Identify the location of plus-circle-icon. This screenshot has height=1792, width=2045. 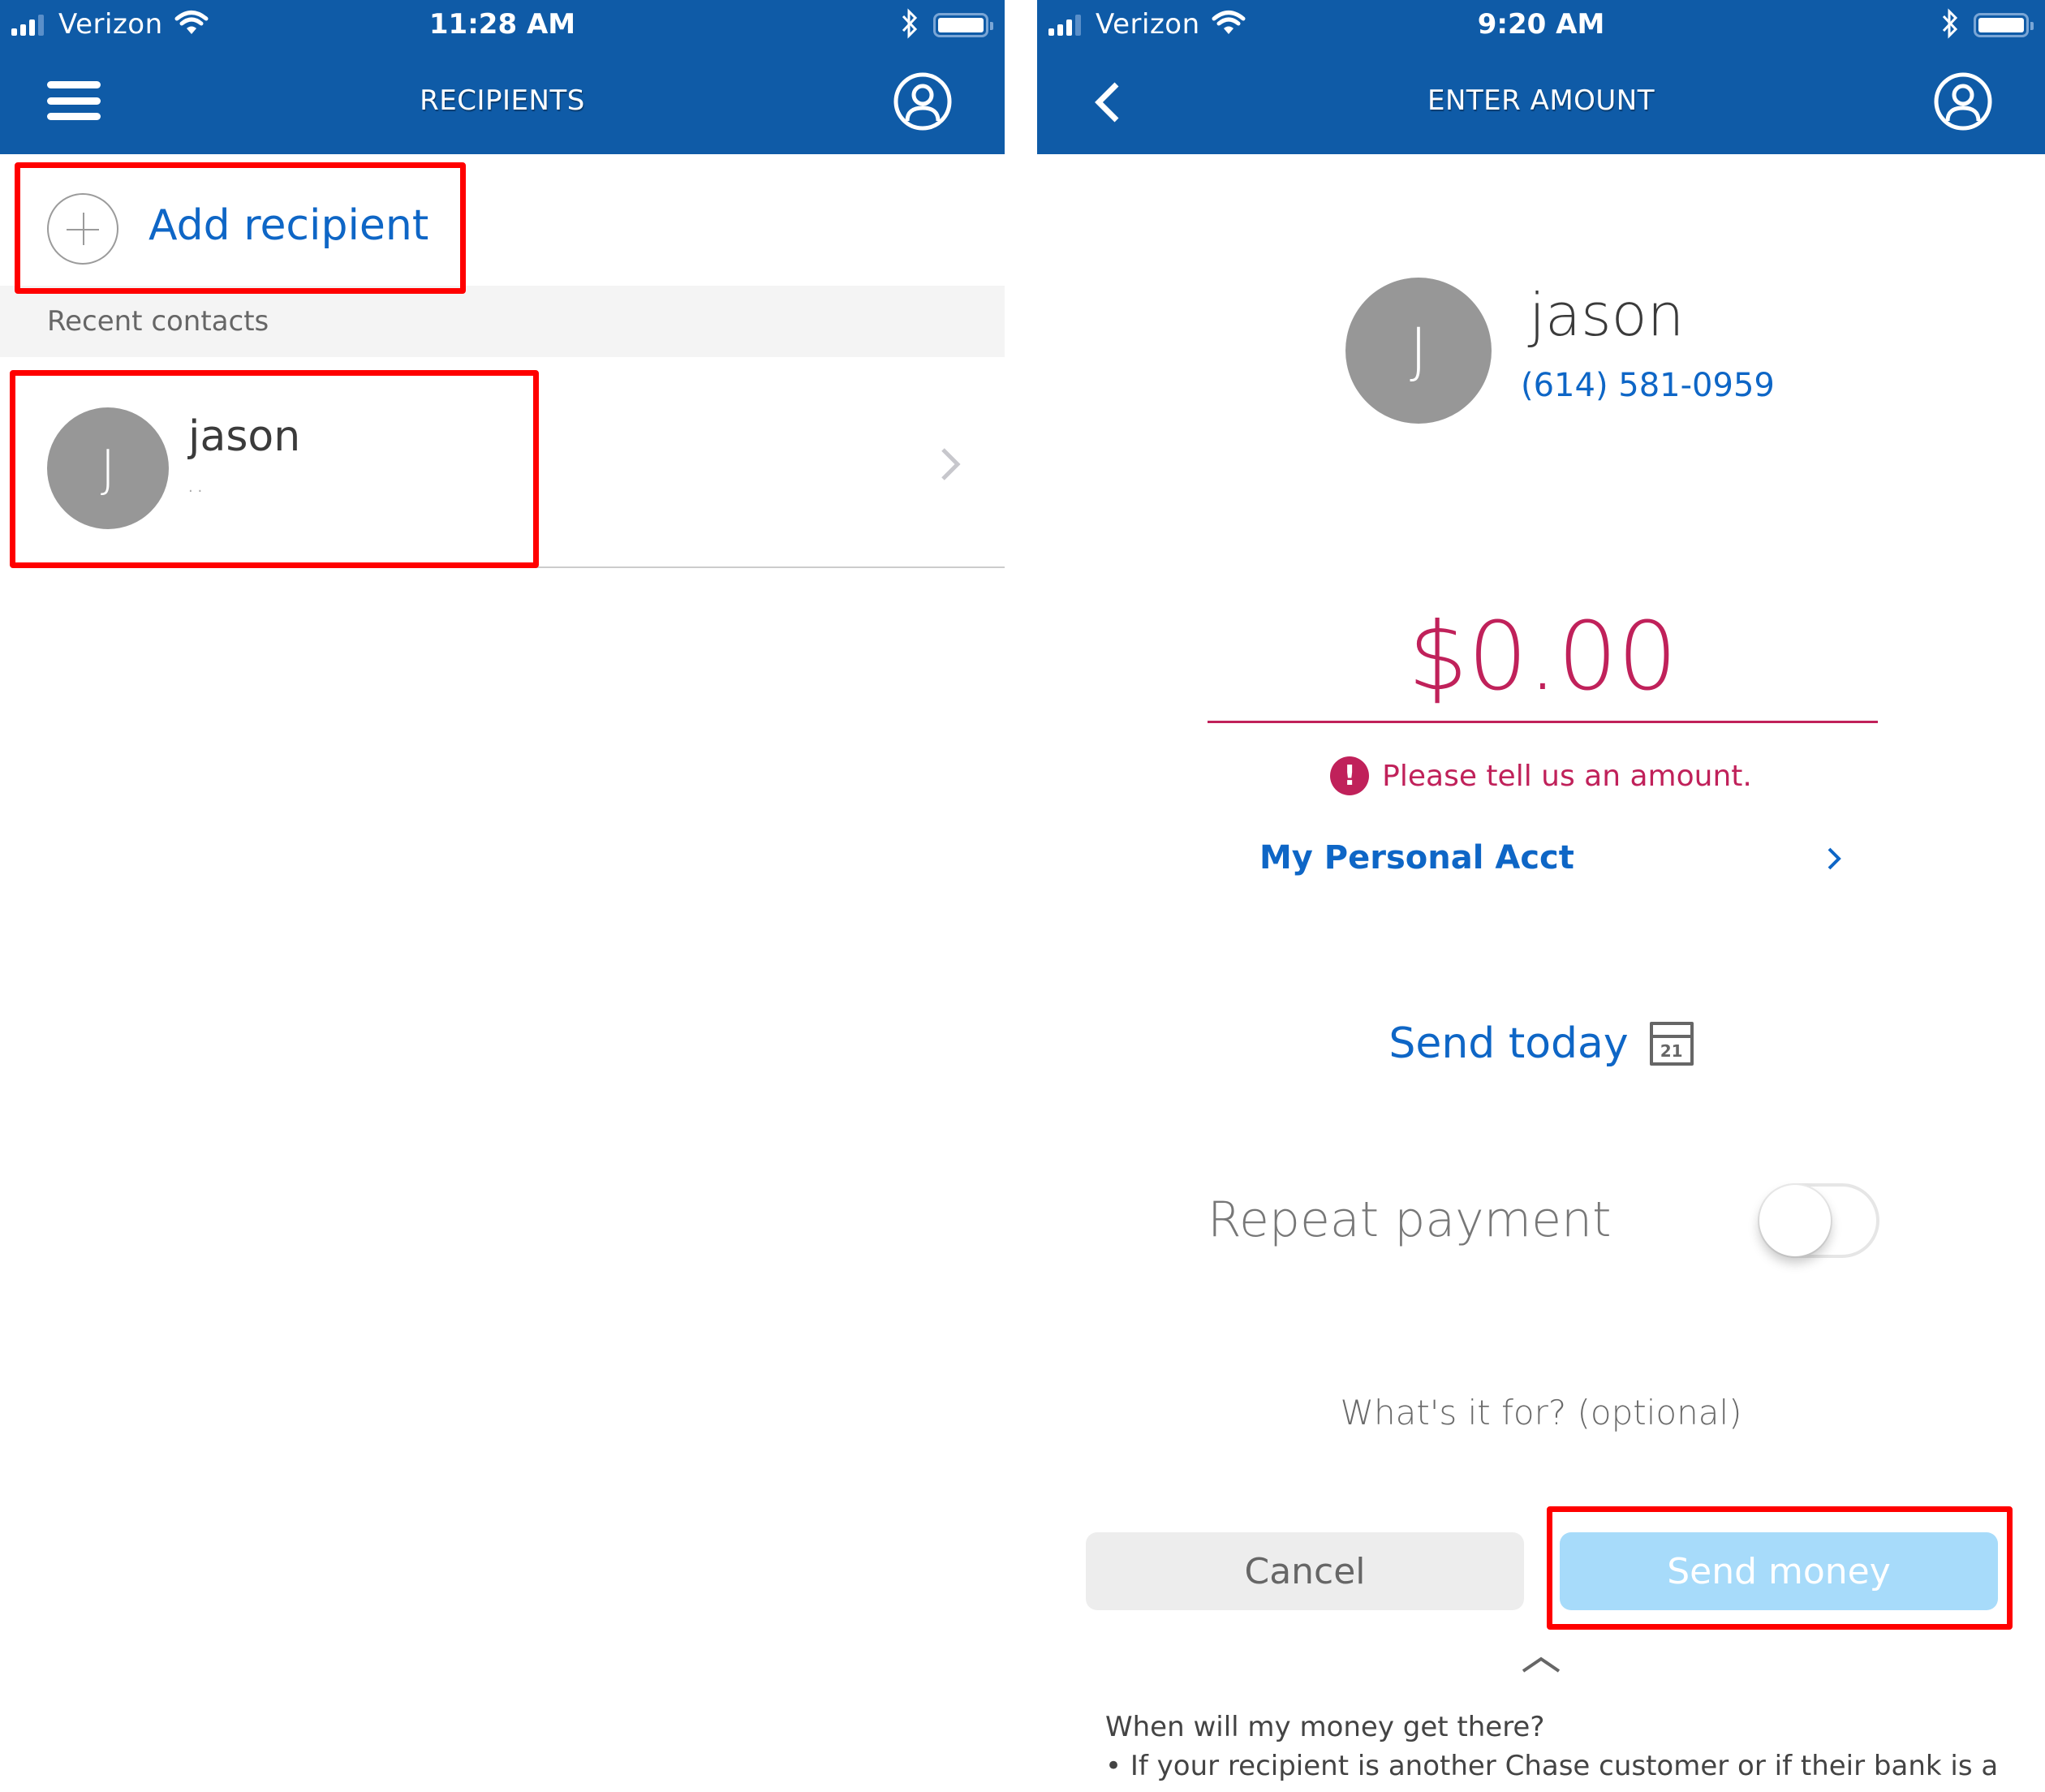
(82, 229).